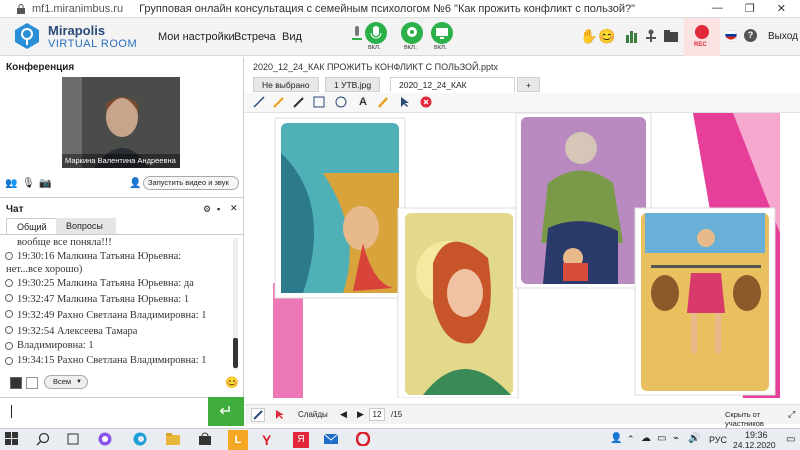 The width and height of the screenshot is (800, 450). What do you see at coordinates (781, 8) in the screenshot?
I see `close-icon: ✕` at bounding box center [781, 8].